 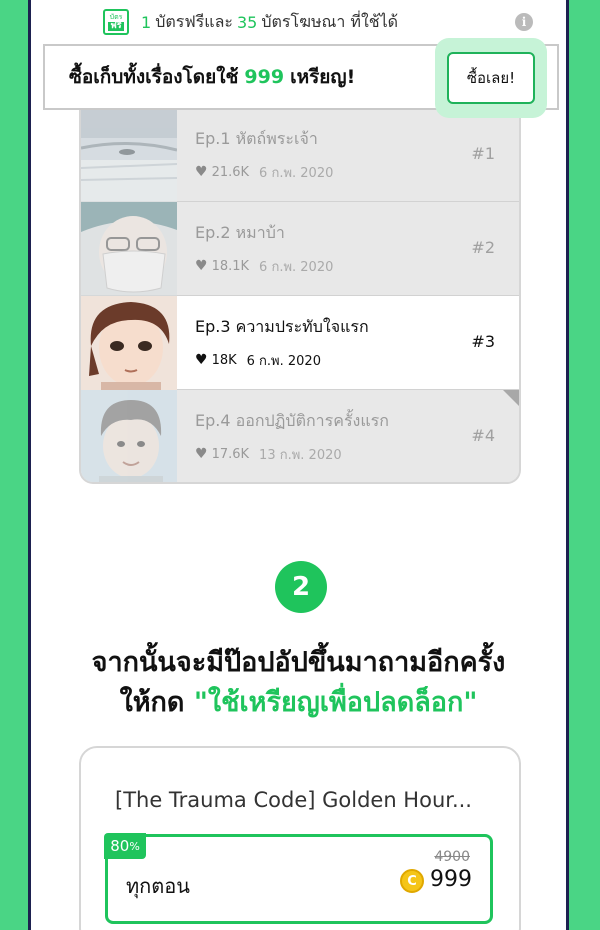 I want to click on episode-number: #3, so click(x=483, y=341).